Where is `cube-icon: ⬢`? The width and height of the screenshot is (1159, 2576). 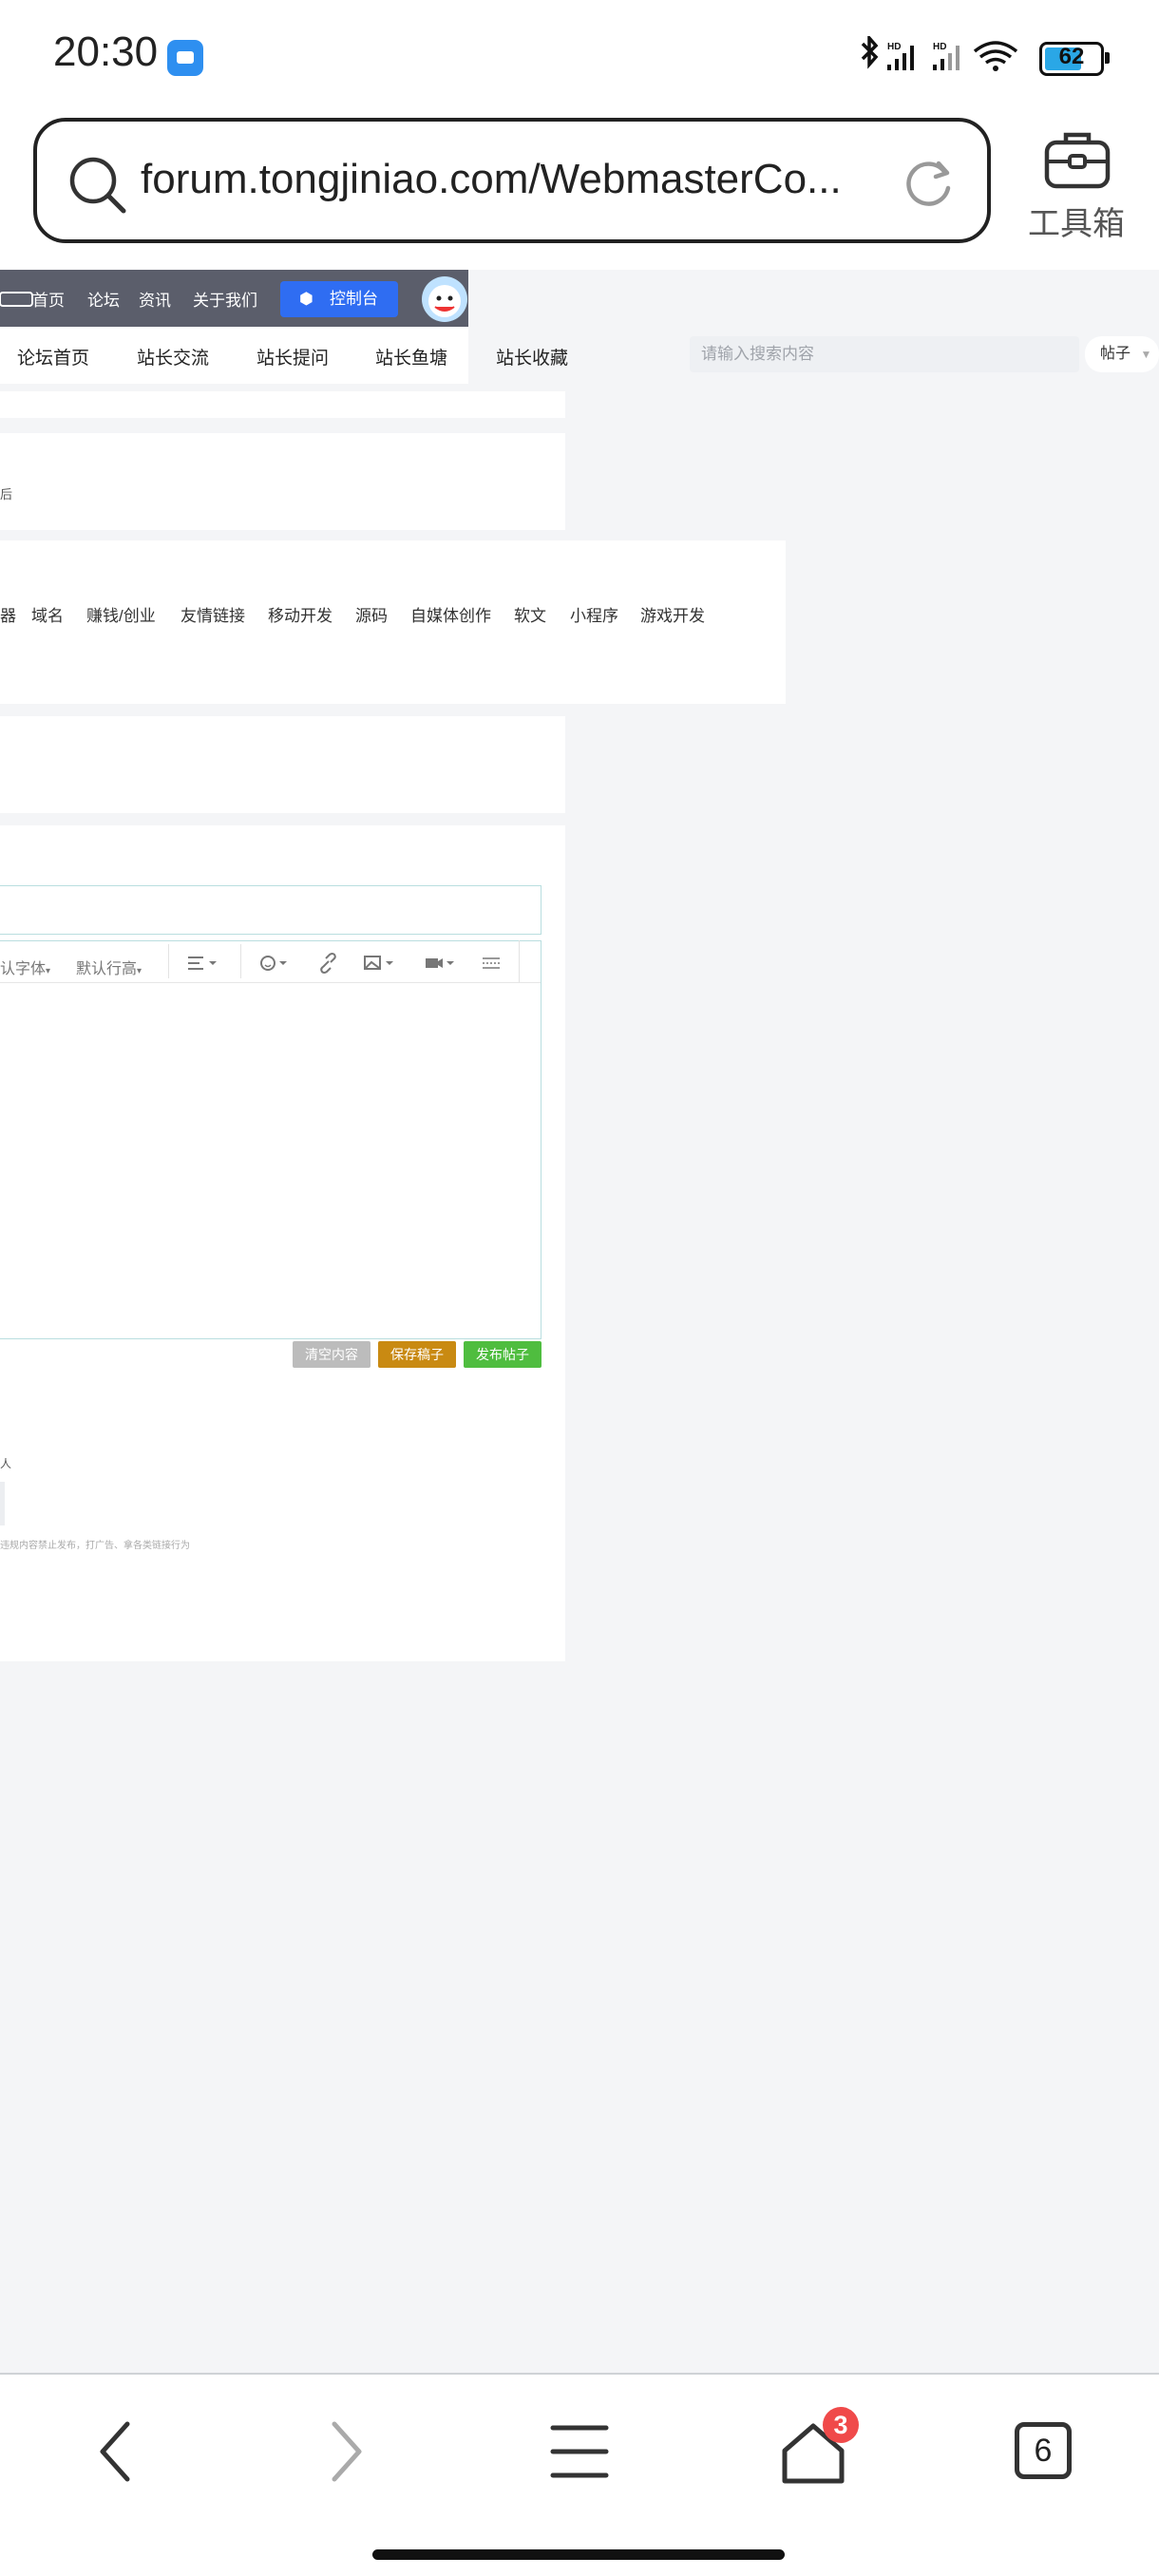
cube-icon: ⬢ is located at coordinates (306, 299).